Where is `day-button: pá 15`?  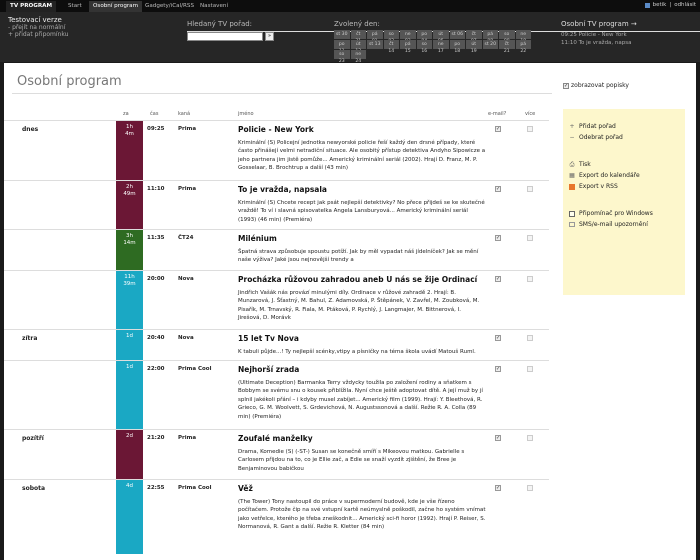 day-button: pá 15 is located at coordinates (408, 47).